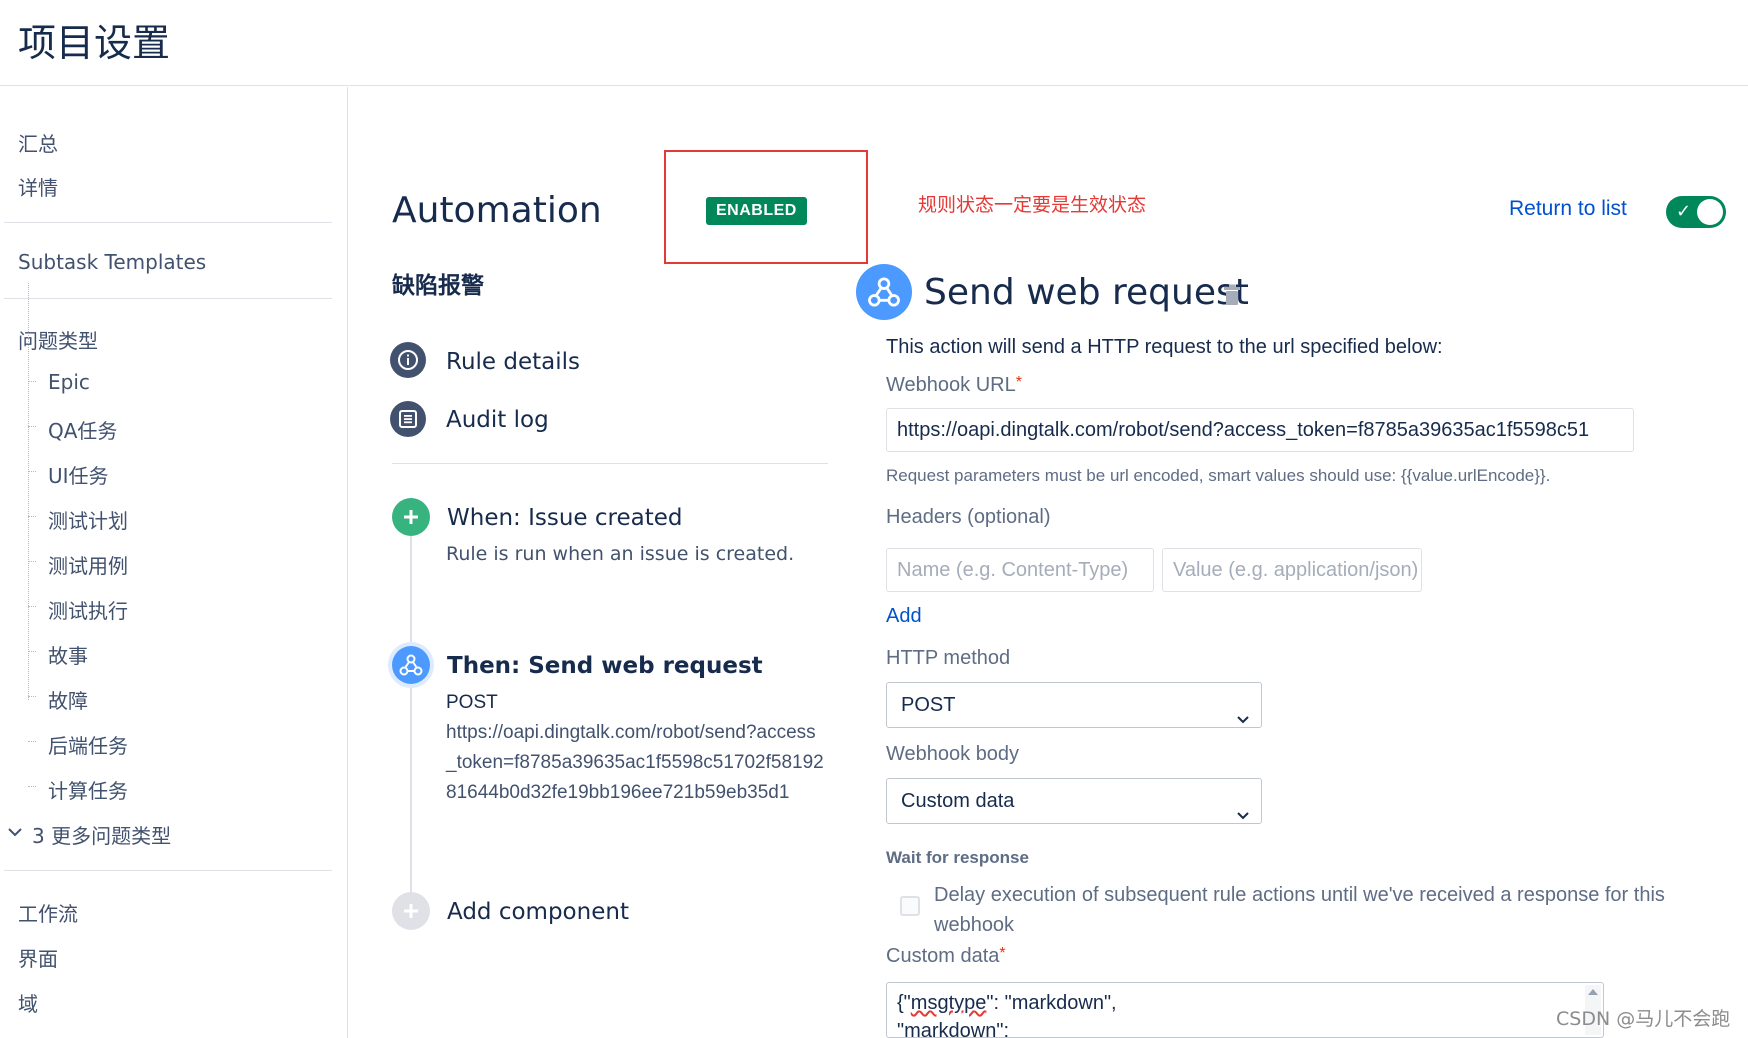 The width and height of the screenshot is (1748, 1038). I want to click on add-component: Add component, so click(538, 912).